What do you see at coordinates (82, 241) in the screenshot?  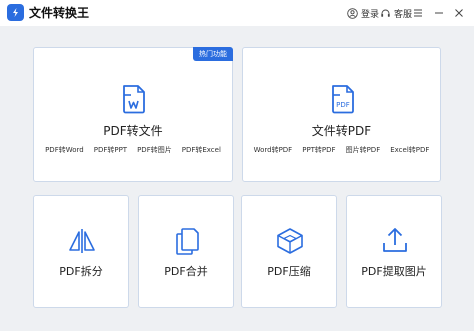 I see `split-icon` at bounding box center [82, 241].